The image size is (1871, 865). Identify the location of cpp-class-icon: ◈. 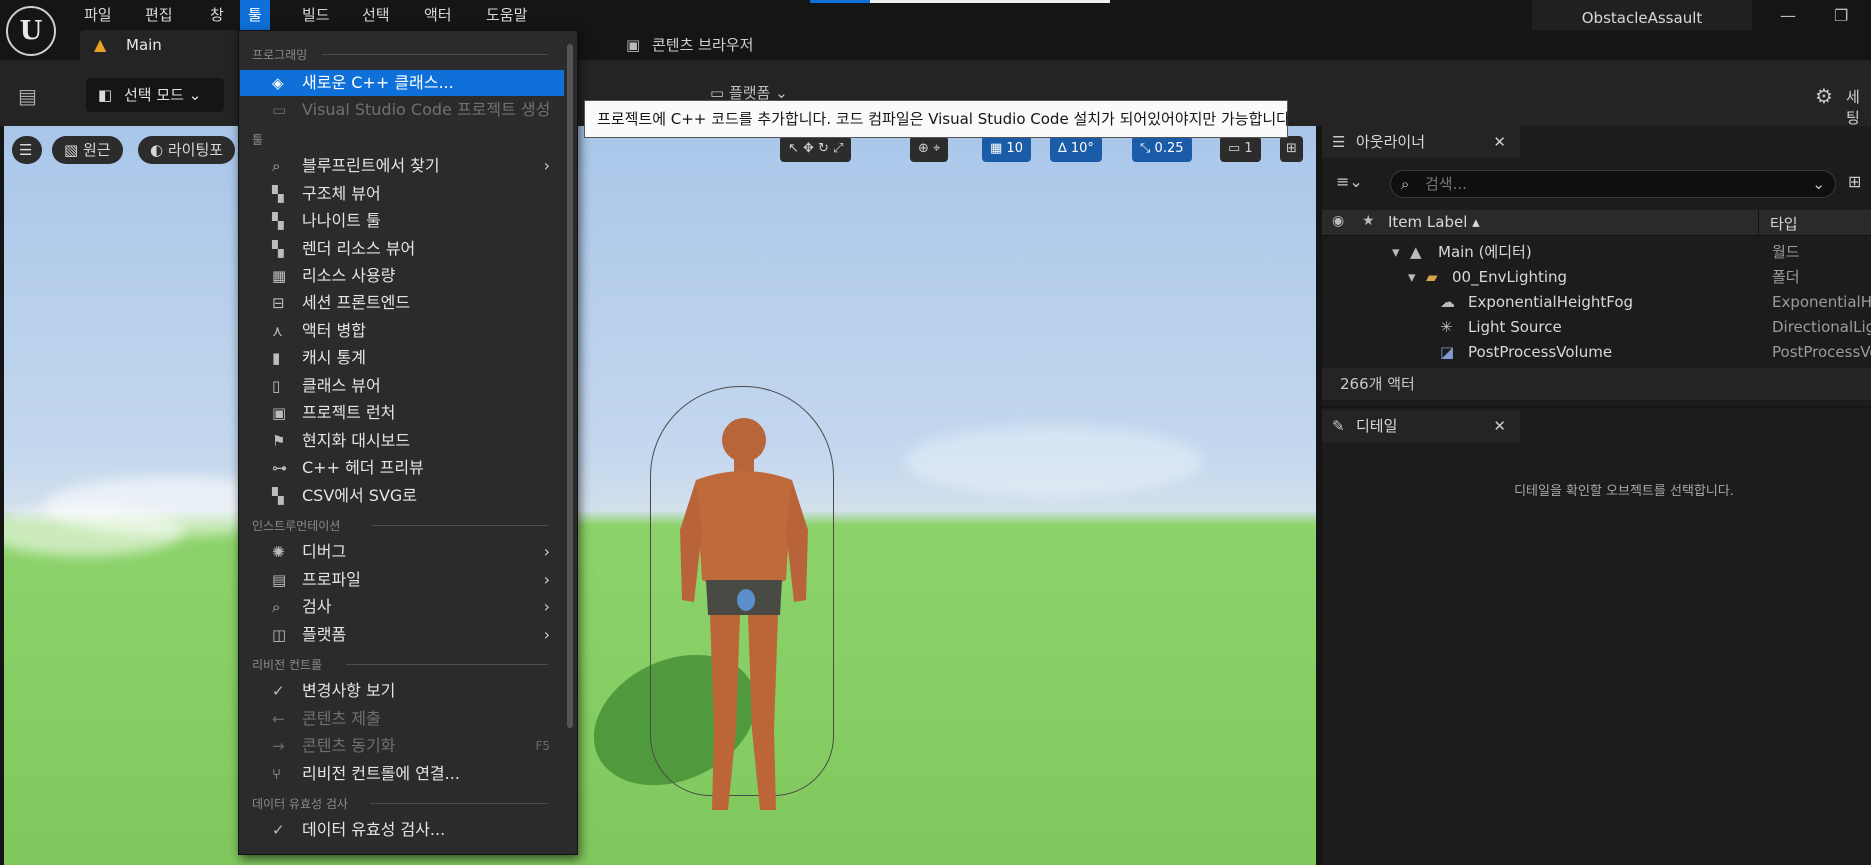
(278, 83).